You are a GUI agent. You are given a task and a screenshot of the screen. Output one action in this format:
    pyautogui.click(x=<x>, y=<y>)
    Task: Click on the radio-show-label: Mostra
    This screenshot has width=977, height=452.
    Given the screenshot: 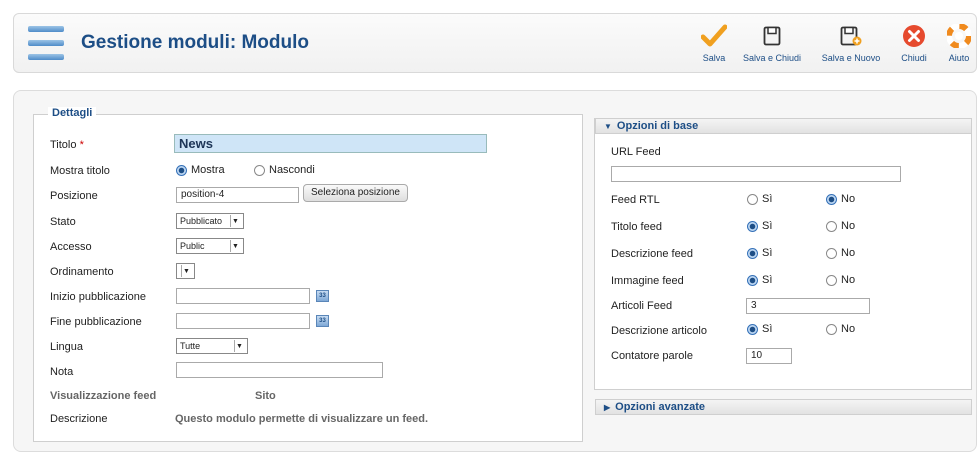 What is the action you would take?
    pyautogui.click(x=208, y=170)
    